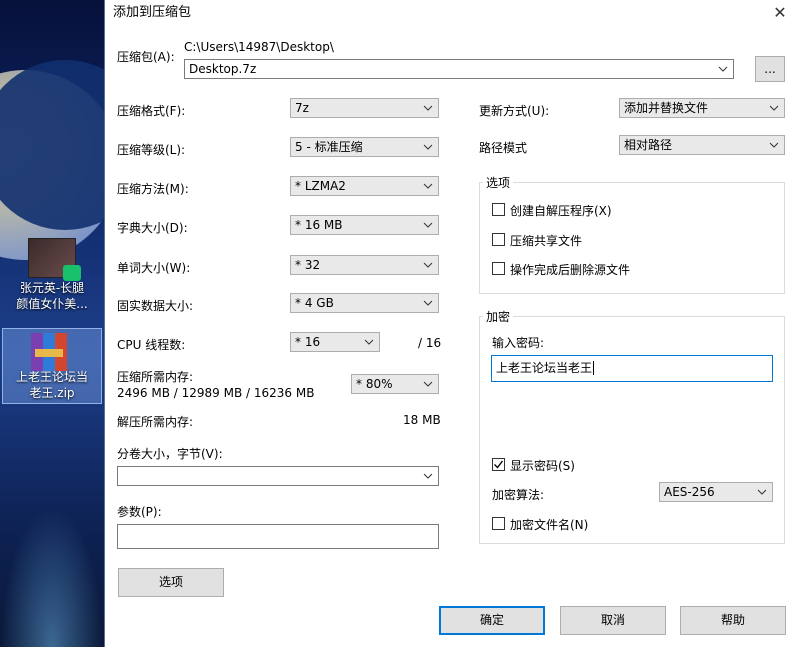 The image size is (800, 647). Describe the element at coordinates (492, 620) in the screenshot. I see `ok-button: 确定` at that location.